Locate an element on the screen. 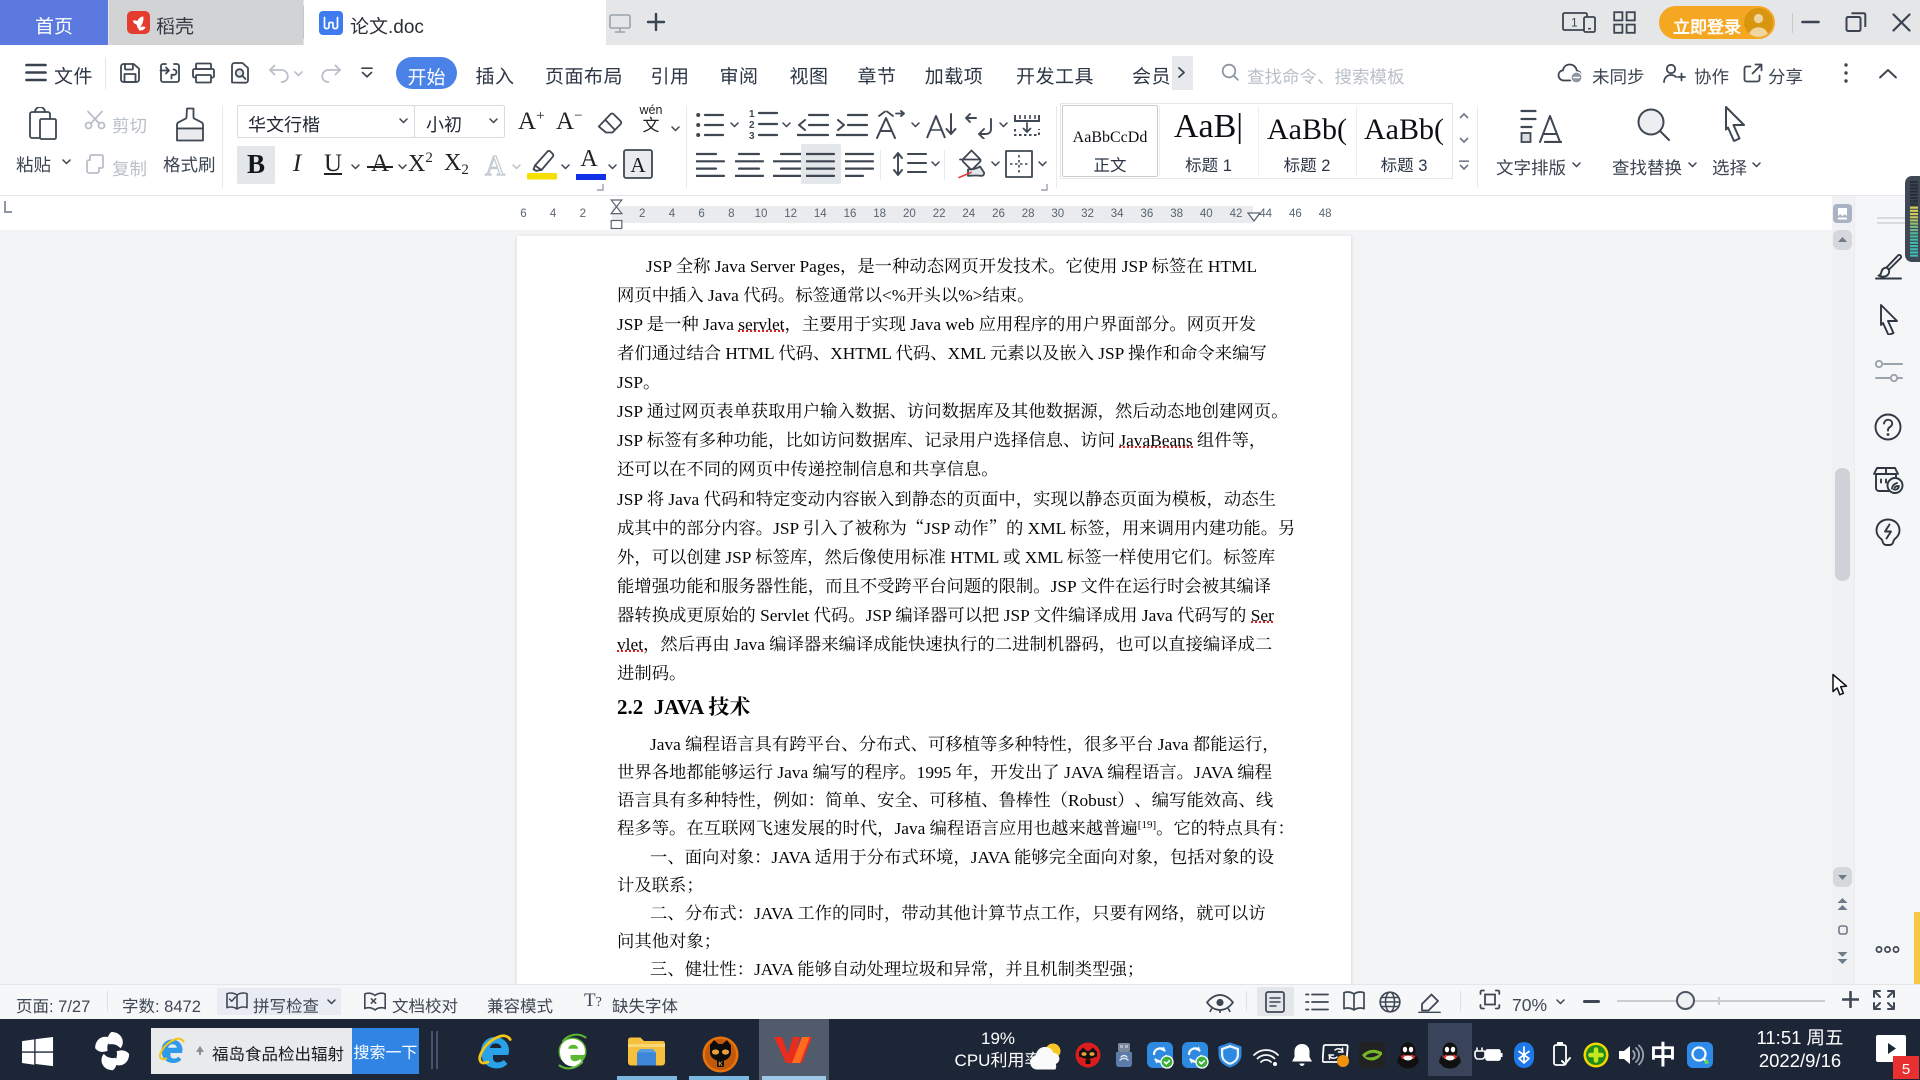 This screenshot has height=1080, width=1920. svg-text: K is located at coordinates (720, 1063).